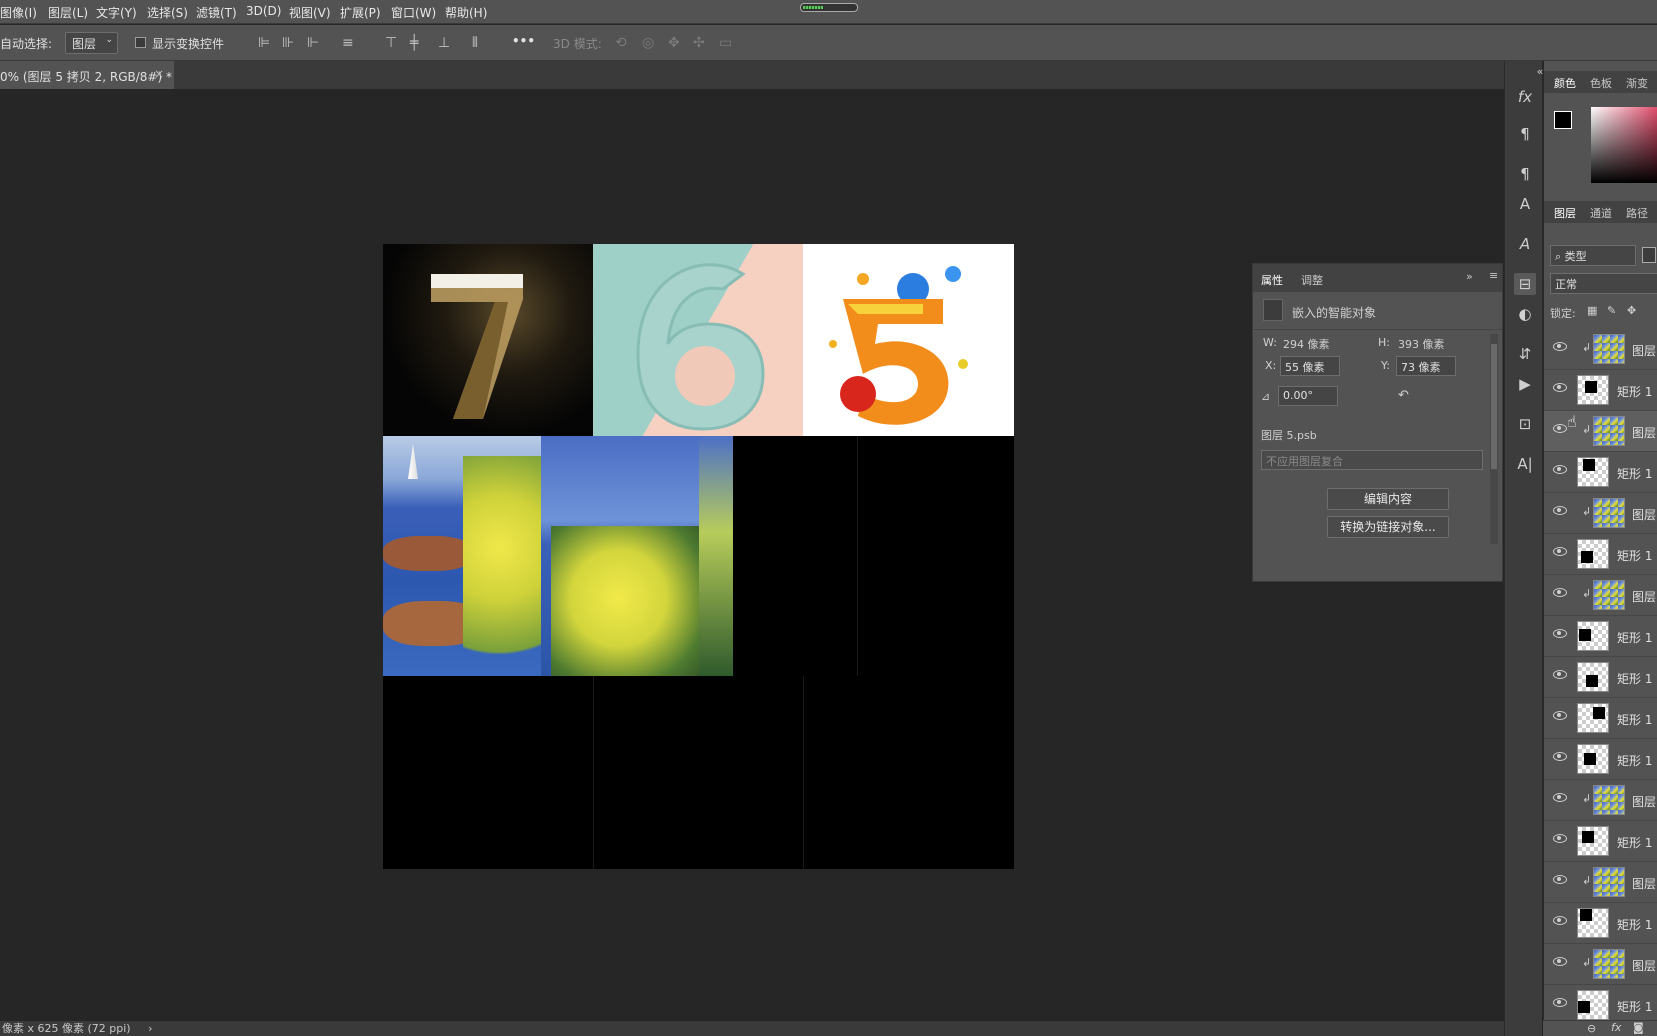 This screenshot has height=1036, width=1657. I want to click on fx-footer-icon: fx, so click(1616, 1027).